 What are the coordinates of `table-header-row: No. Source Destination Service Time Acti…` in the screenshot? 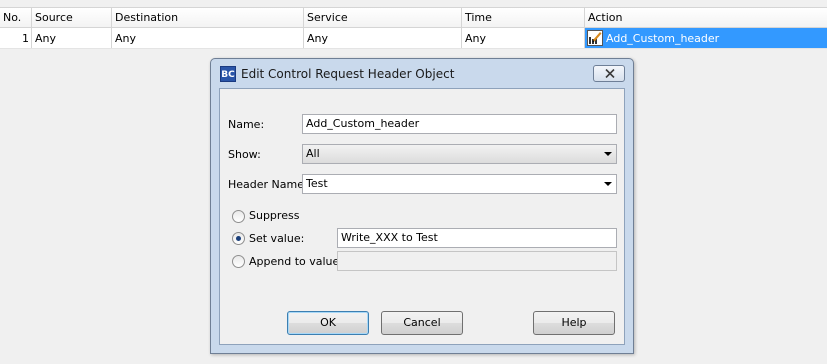 It's located at (413, 17).